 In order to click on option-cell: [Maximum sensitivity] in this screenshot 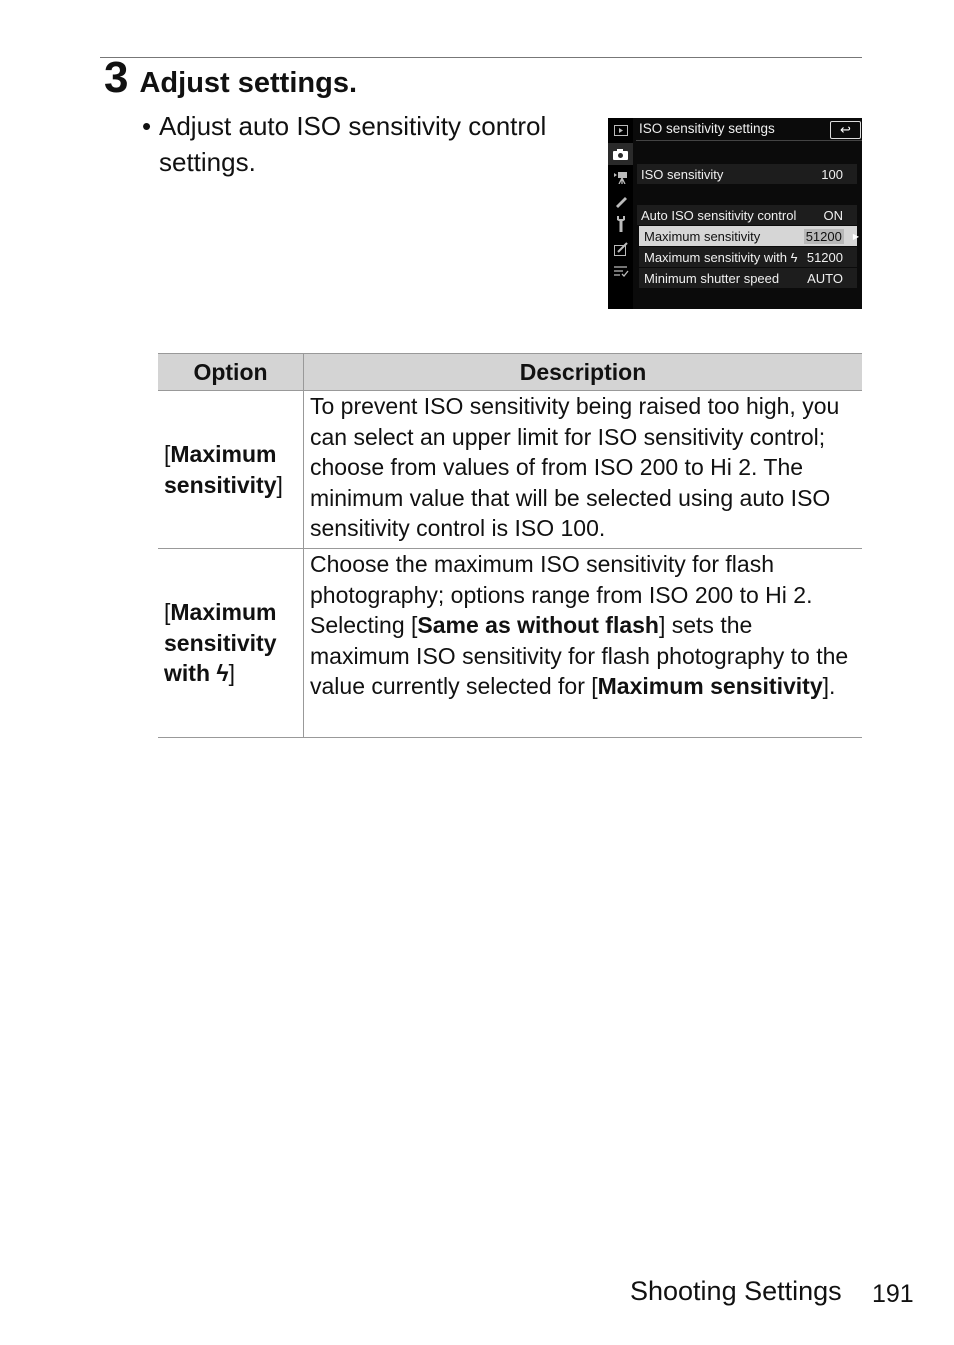, I will do `click(231, 469)`.